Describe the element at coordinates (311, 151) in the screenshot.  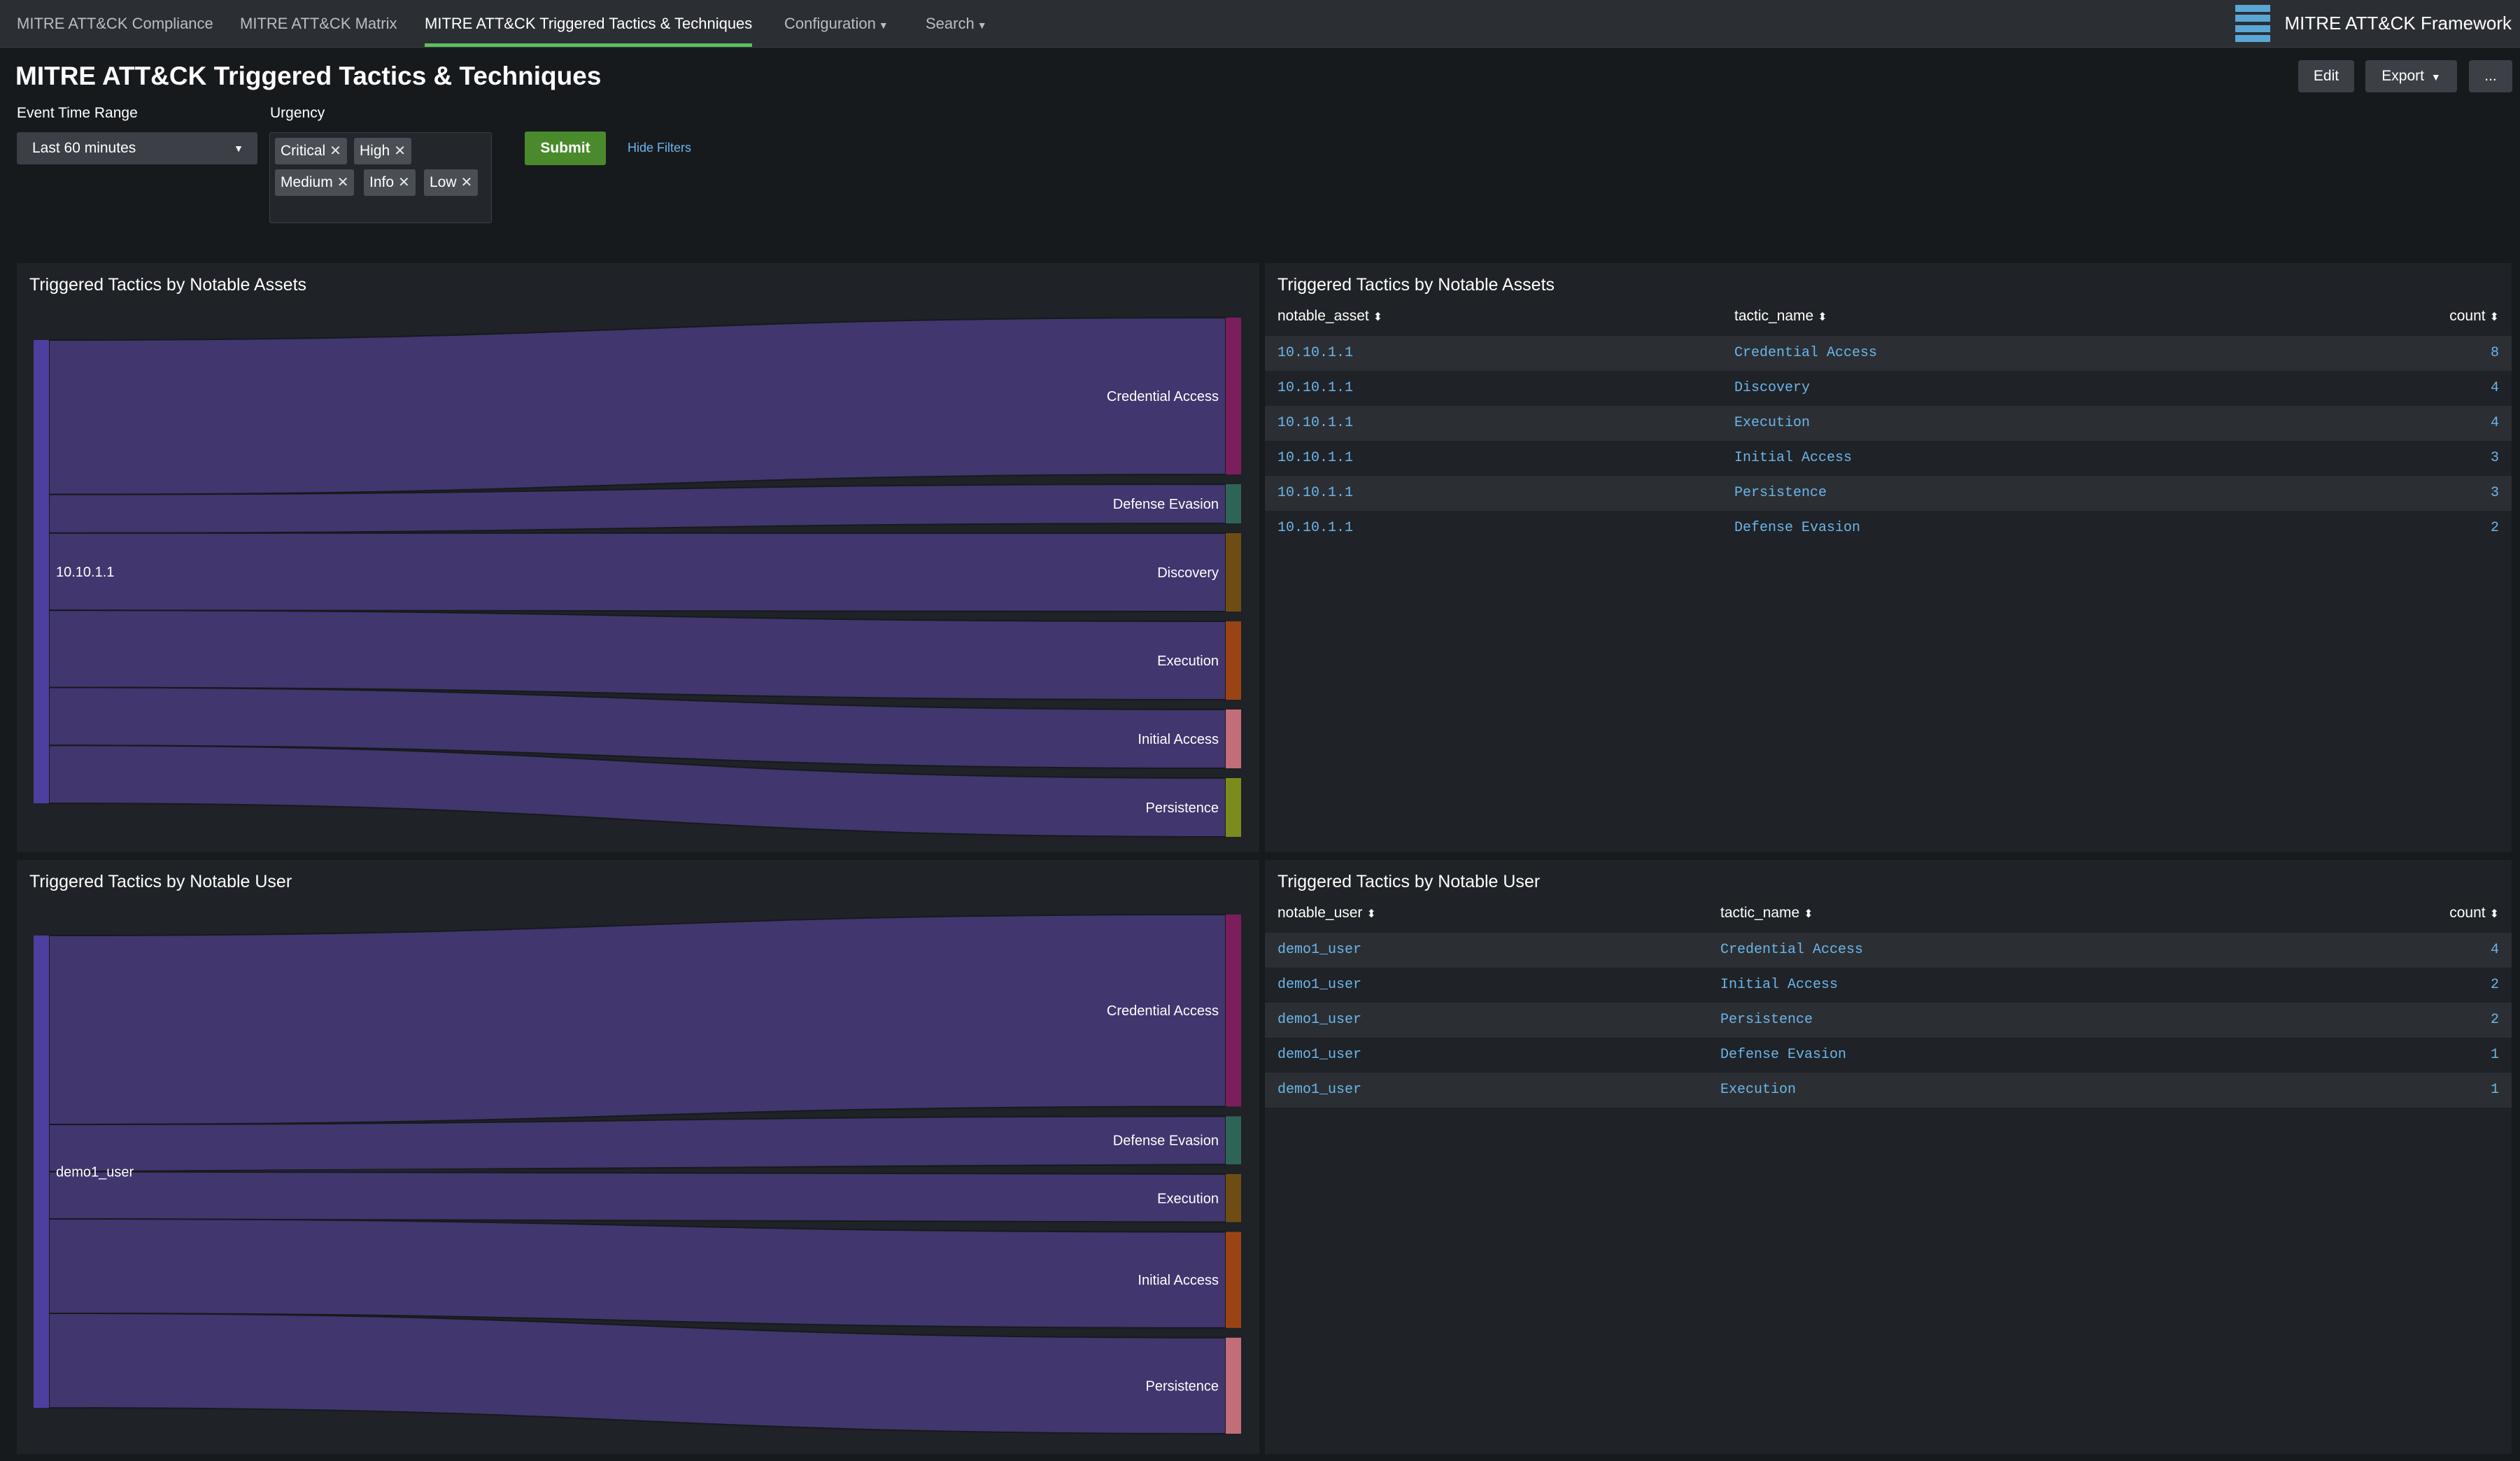
I see `urgency-token-critical: Critical ✕` at that location.